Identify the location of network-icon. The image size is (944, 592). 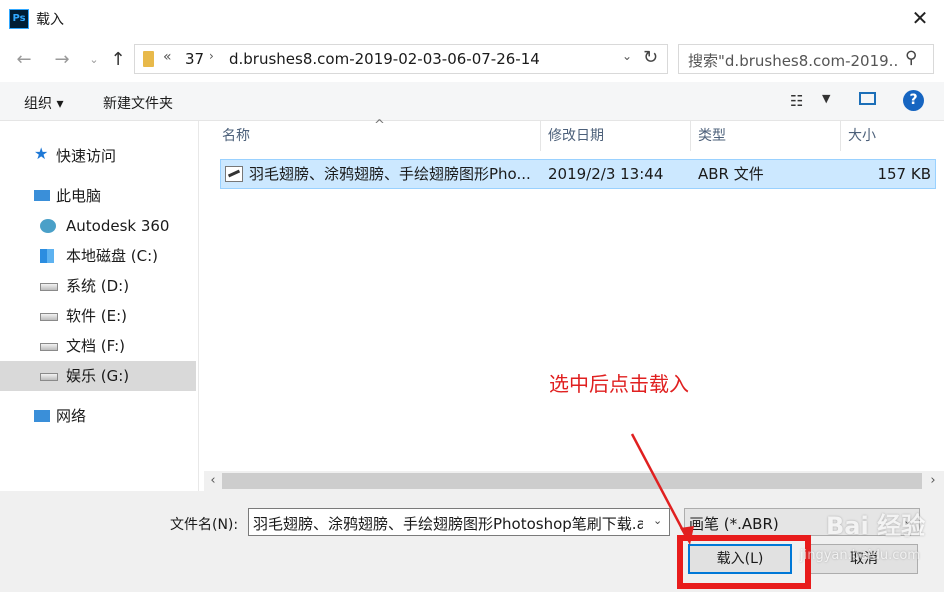
(42, 416).